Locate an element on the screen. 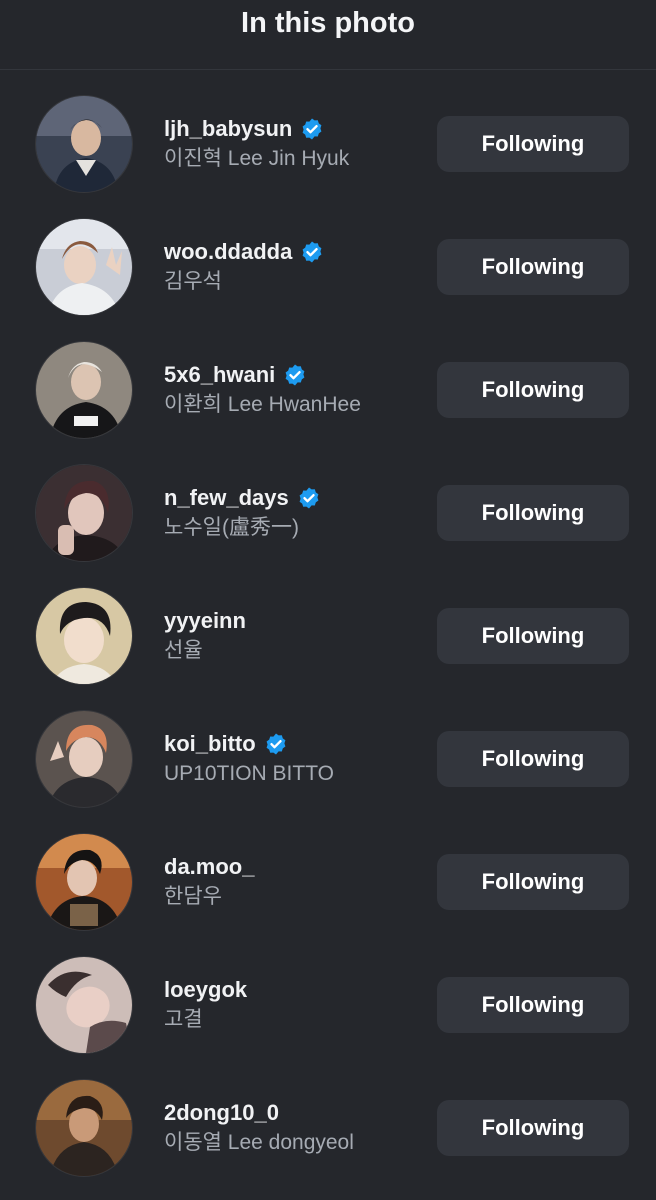 The width and height of the screenshot is (656, 1200). page-title: In this photo is located at coordinates (328, 23).